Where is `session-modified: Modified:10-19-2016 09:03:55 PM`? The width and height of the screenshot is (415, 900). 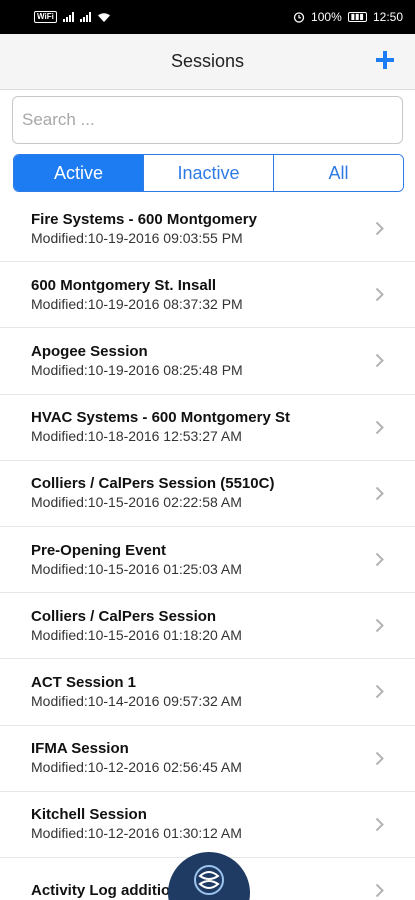
session-modified: Modified:10-19-2016 09:03:55 PM is located at coordinates (137, 237).